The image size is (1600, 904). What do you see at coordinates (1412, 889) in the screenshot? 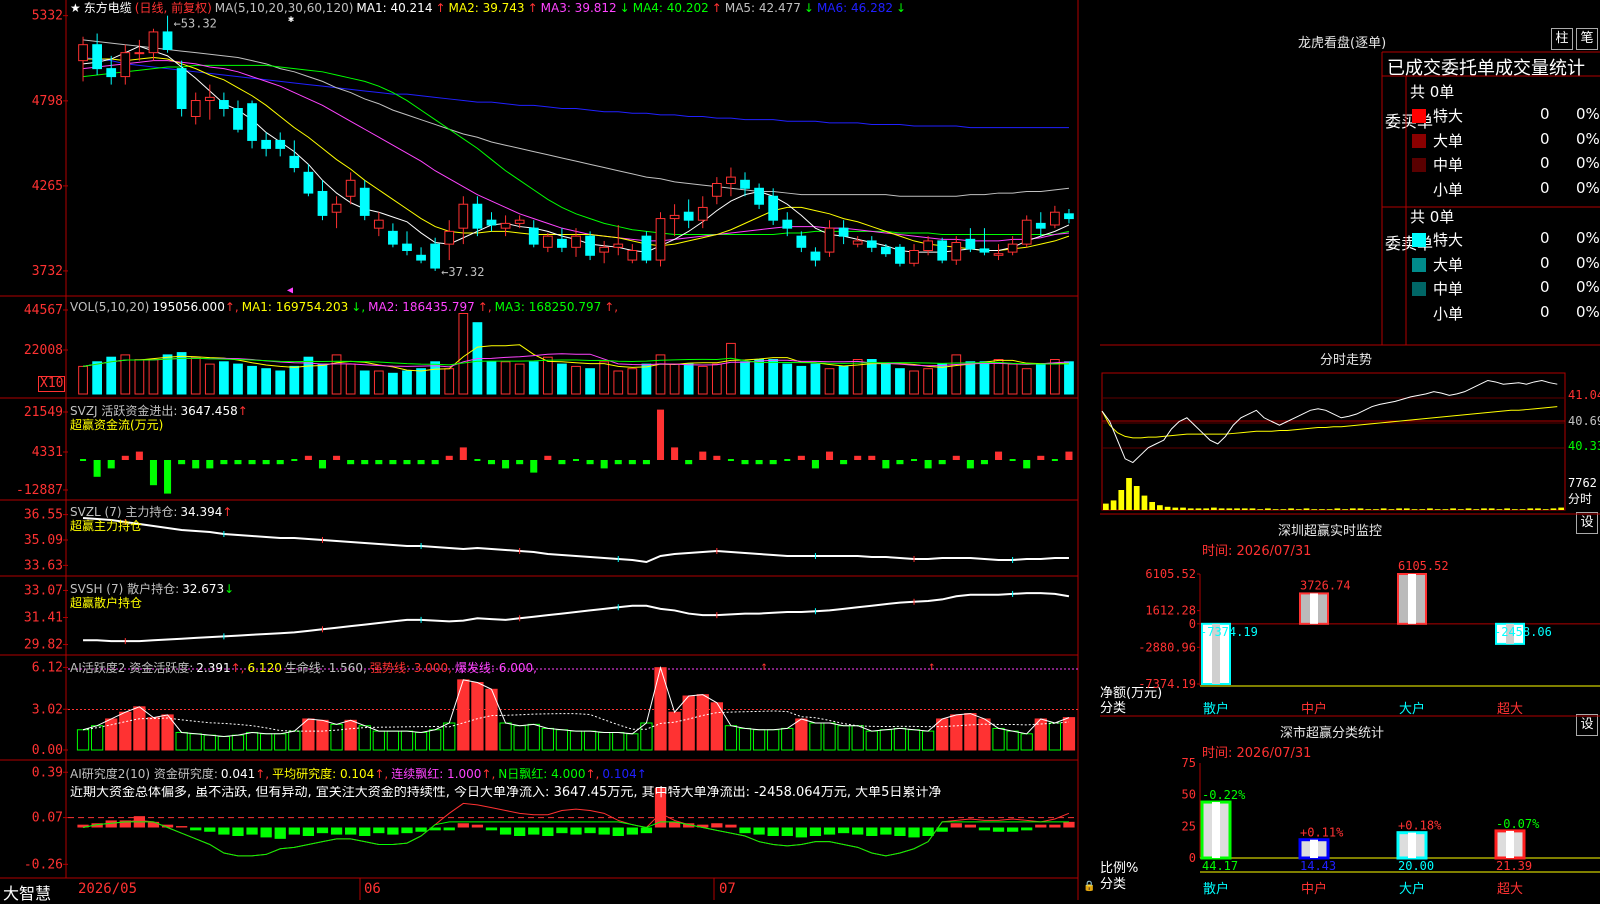
I see `sz-class-category: 大户` at bounding box center [1412, 889].